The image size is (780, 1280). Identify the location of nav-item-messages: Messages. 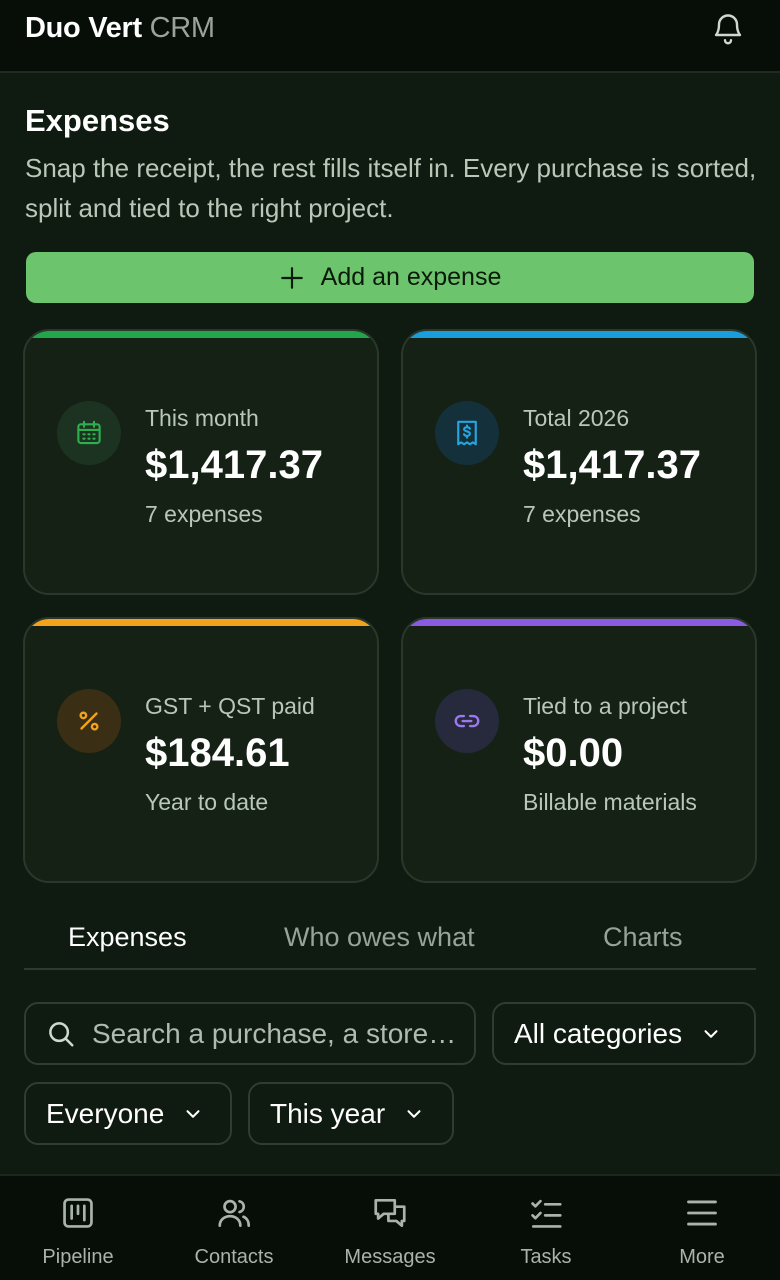
(390, 1228).